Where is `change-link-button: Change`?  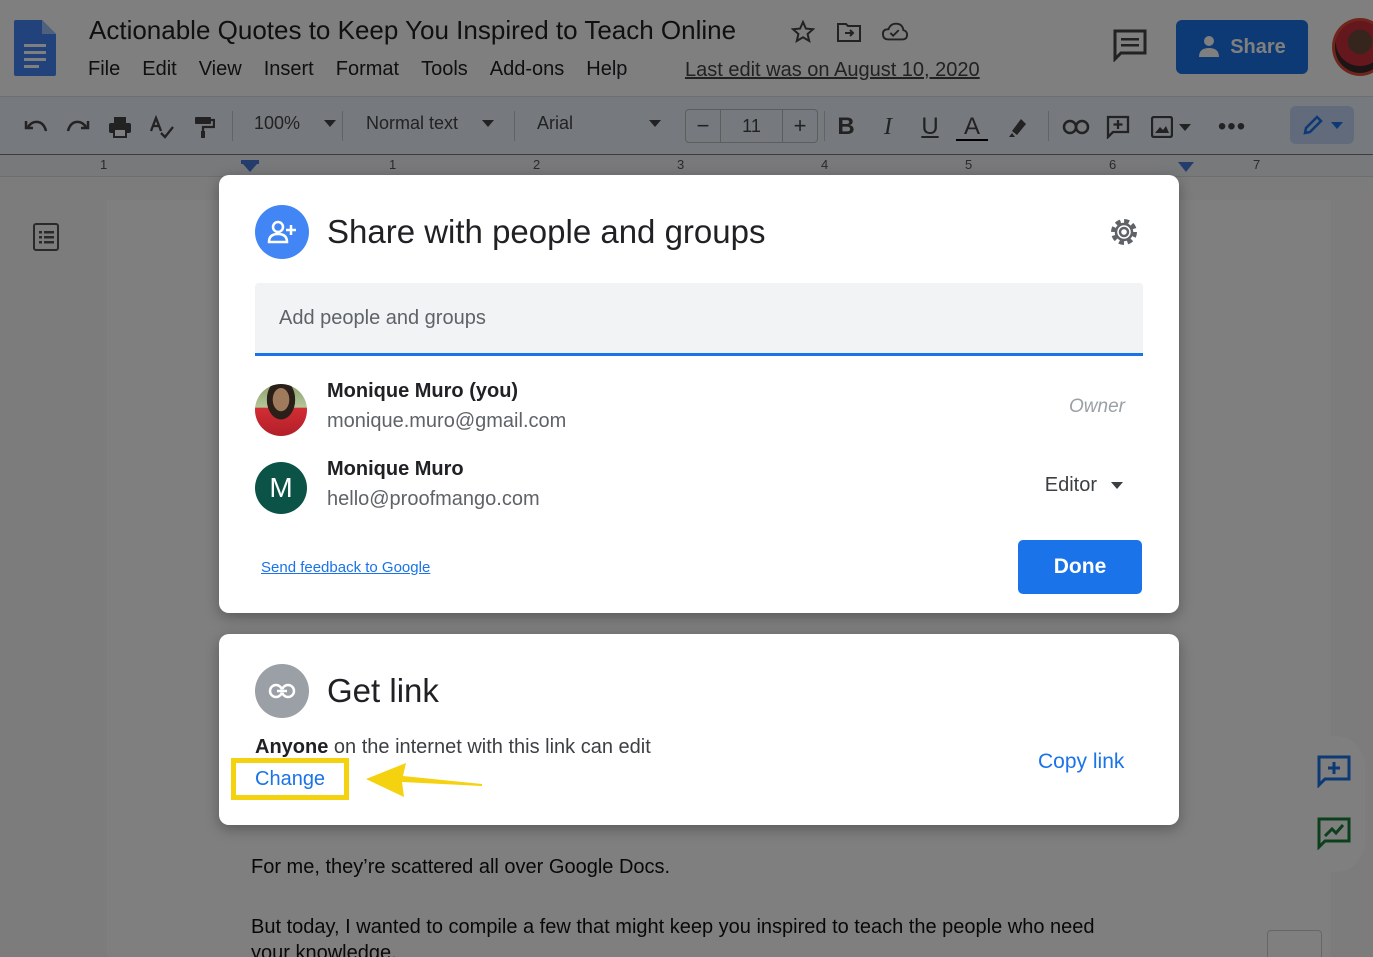 change-link-button: Change is located at coordinates (290, 779).